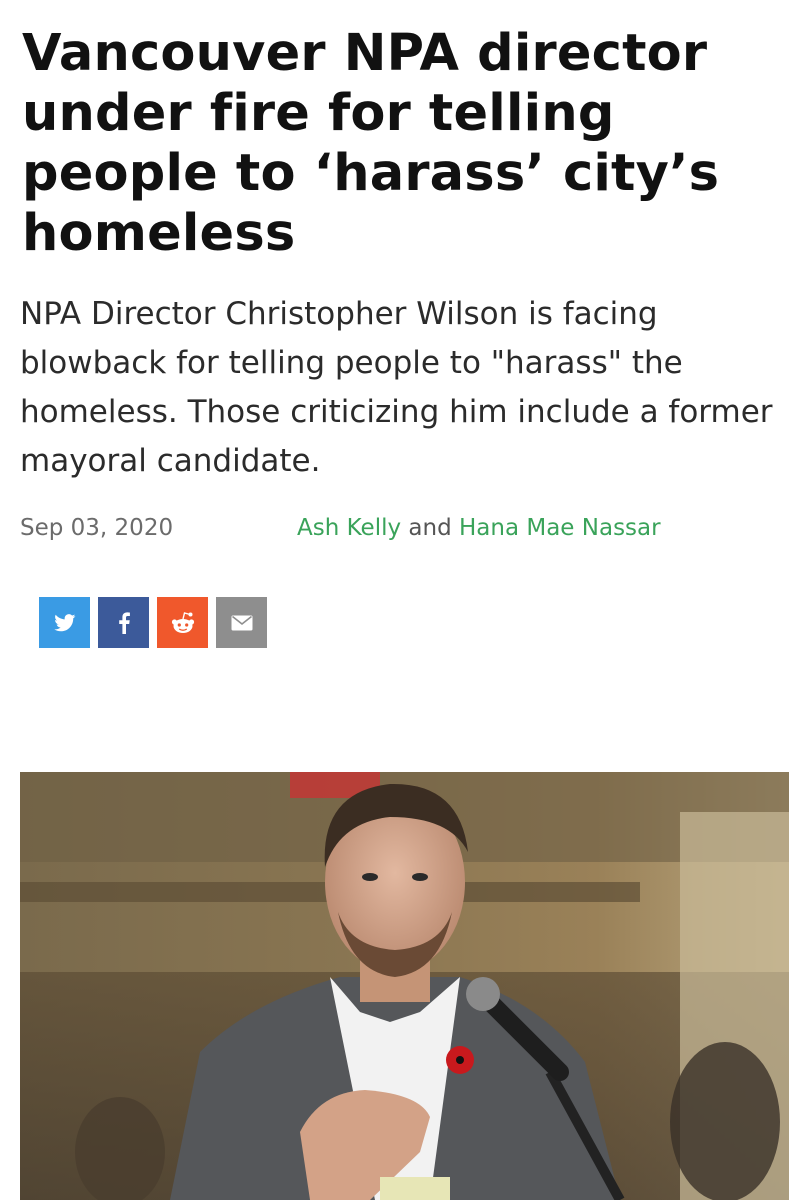 This screenshot has width=808, height=1200. I want to click on facebook-icon, so click(124, 622).